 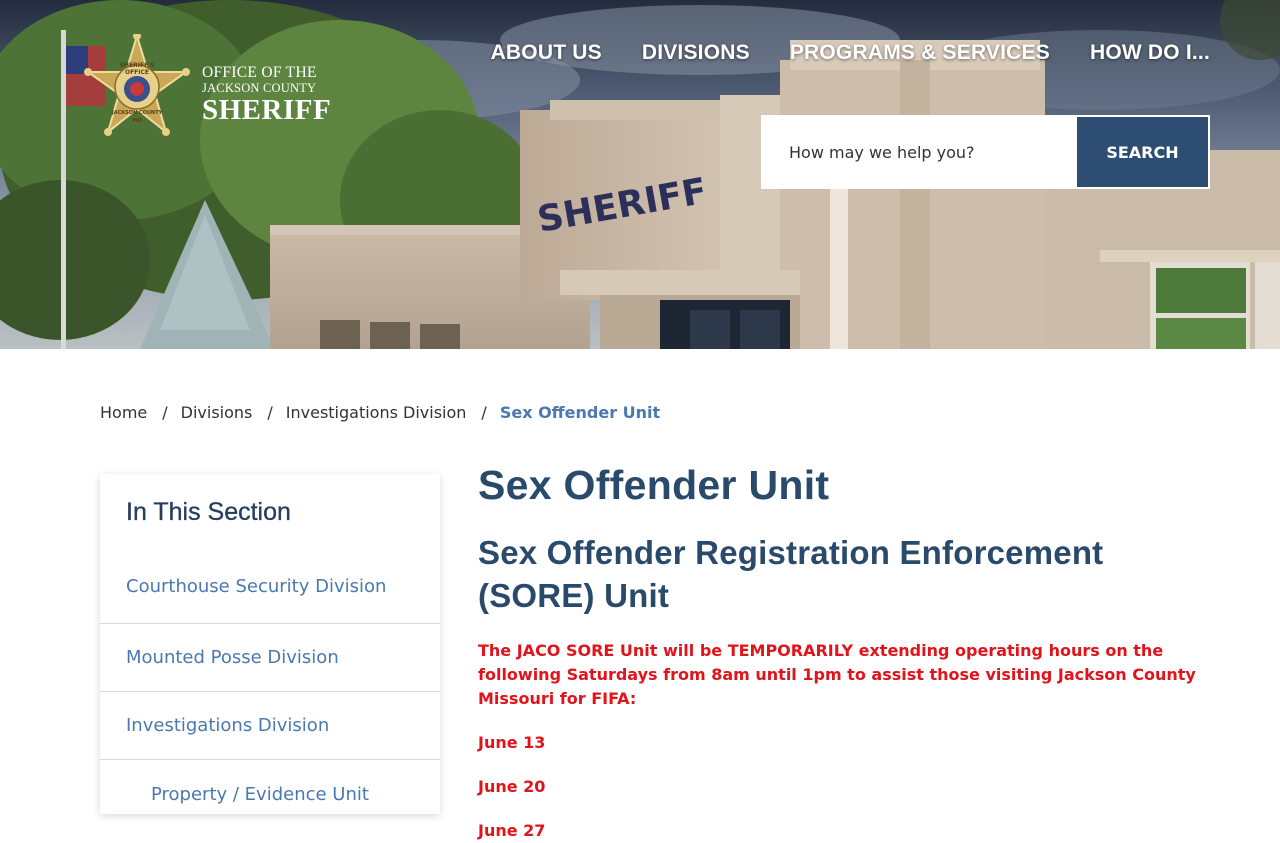 What do you see at coordinates (580, 412) in the screenshot?
I see `breadcrumb-current: Sex Offender Unit` at bounding box center [580, 412].